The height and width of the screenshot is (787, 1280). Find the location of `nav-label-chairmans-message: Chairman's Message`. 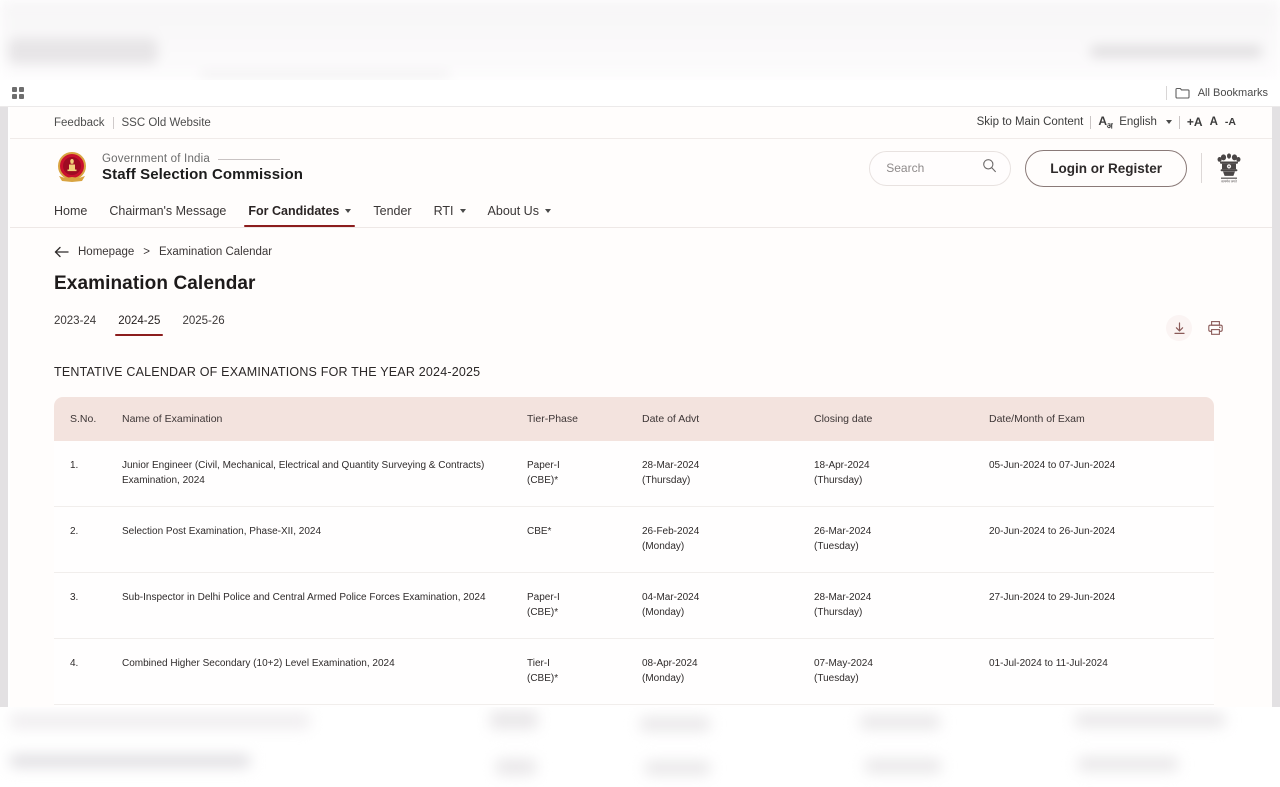

nav-label-chairmans-message: Chairman's Message is located at coordinates (168, 211).